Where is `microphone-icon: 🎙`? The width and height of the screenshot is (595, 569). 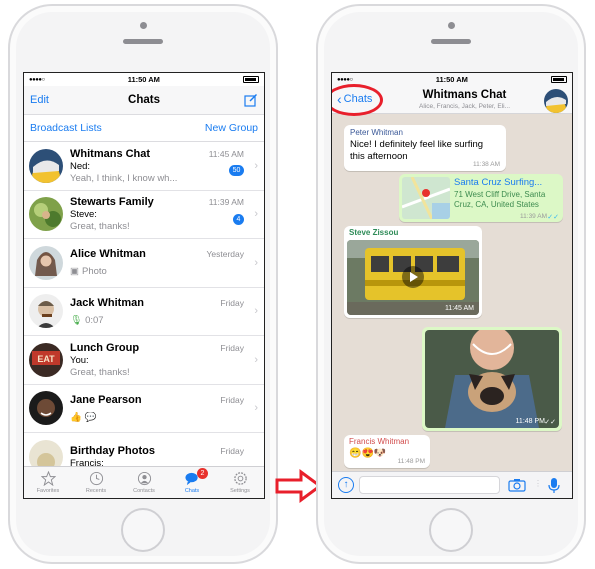 microphone-icon: 🎙 is located at coordinates (76, 320).